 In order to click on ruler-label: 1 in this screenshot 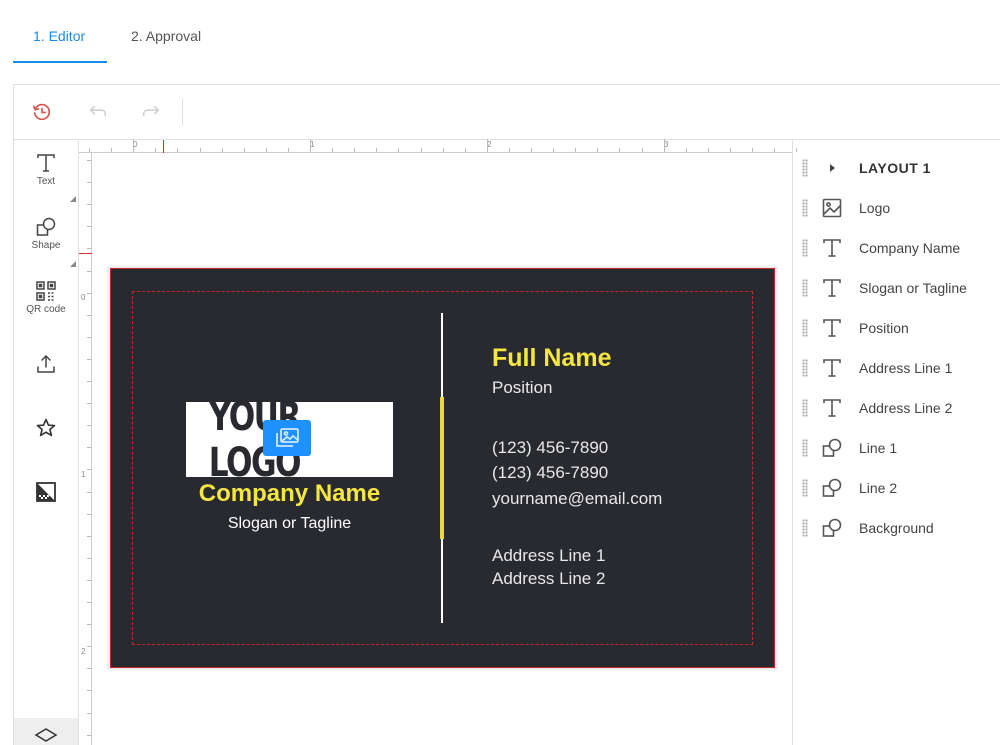, I will do `click(83, 474)`.